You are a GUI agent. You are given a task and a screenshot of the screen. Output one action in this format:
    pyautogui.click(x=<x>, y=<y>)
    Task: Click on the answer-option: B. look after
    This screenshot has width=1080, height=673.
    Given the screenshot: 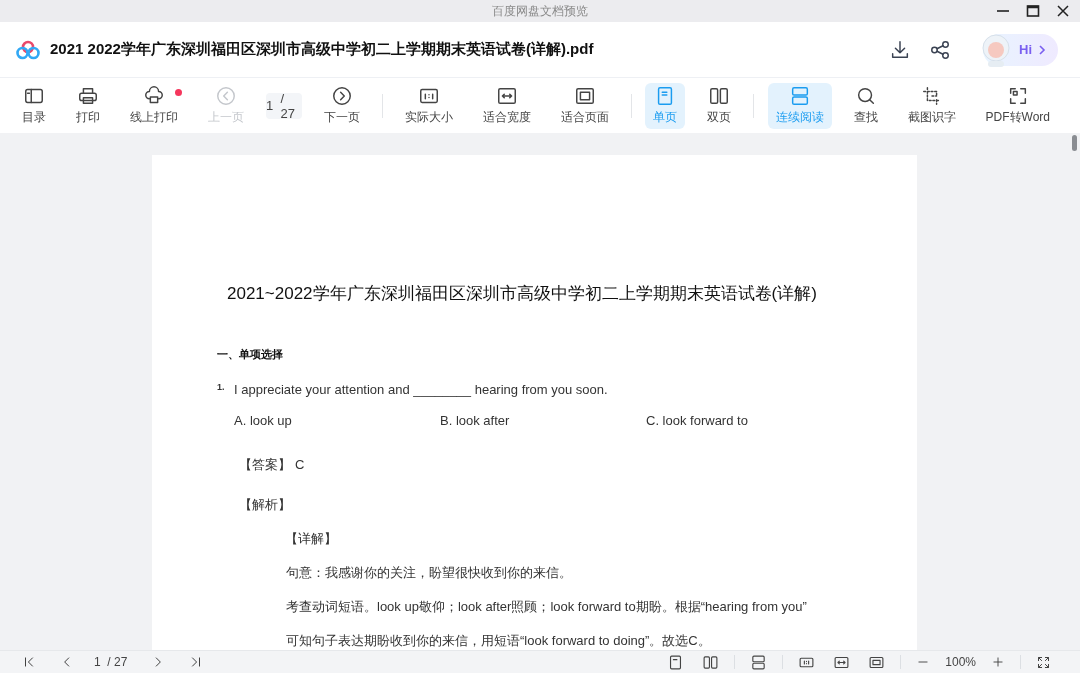 What is the action you would take?
    pyautogui.click(x=543, y=420)
    